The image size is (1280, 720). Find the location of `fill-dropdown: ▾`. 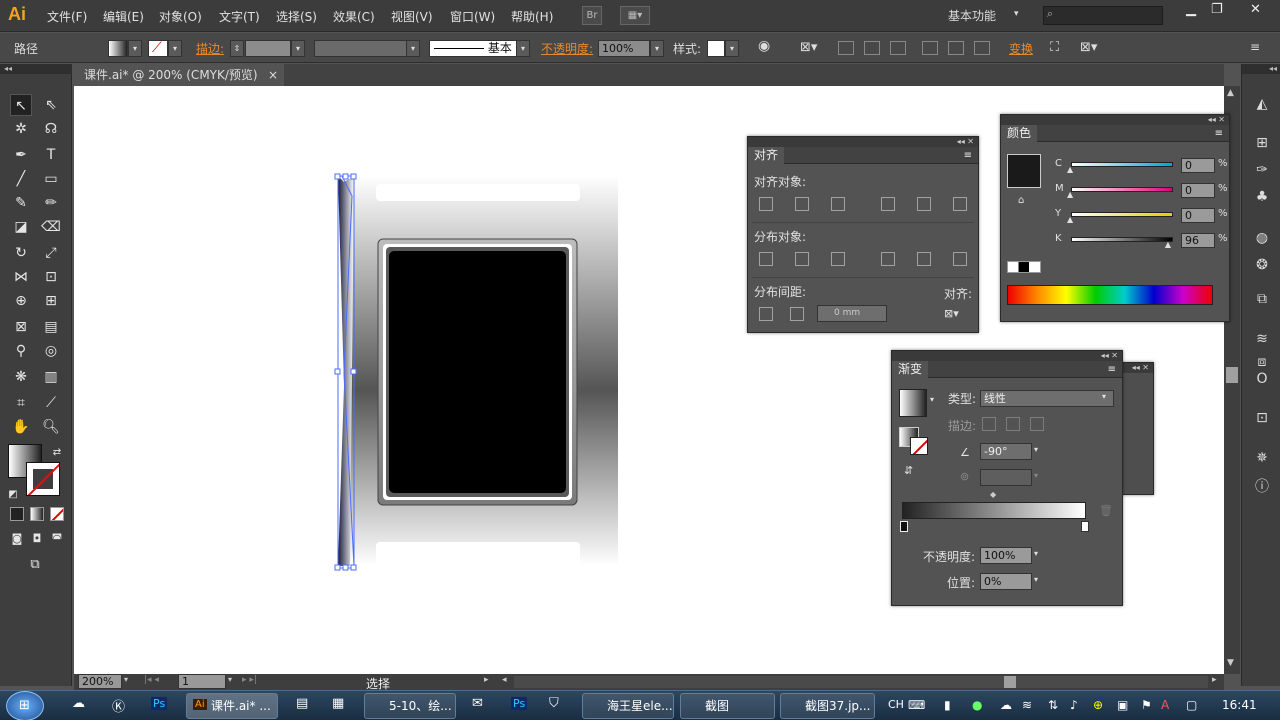

fill-dropdown: ▾ is located at coordinates (135, 48).